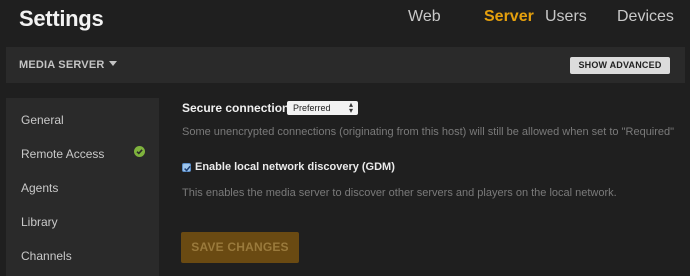  Describe the element at coordinates (350, 107) in the screenshot. I see `select-arrows-icon: ▴ ▾` at that location.